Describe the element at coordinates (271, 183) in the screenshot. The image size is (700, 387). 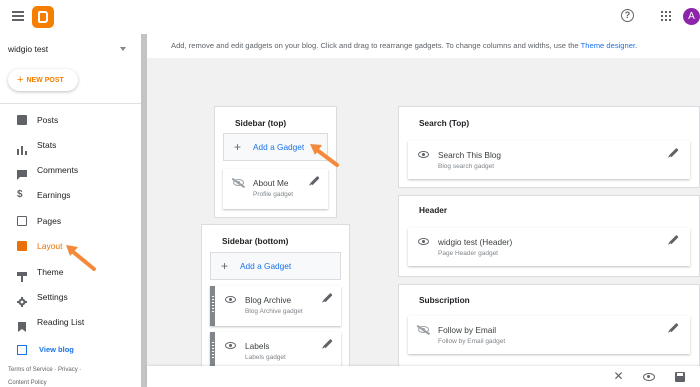
I see `gadget-title: About Me` at that location.